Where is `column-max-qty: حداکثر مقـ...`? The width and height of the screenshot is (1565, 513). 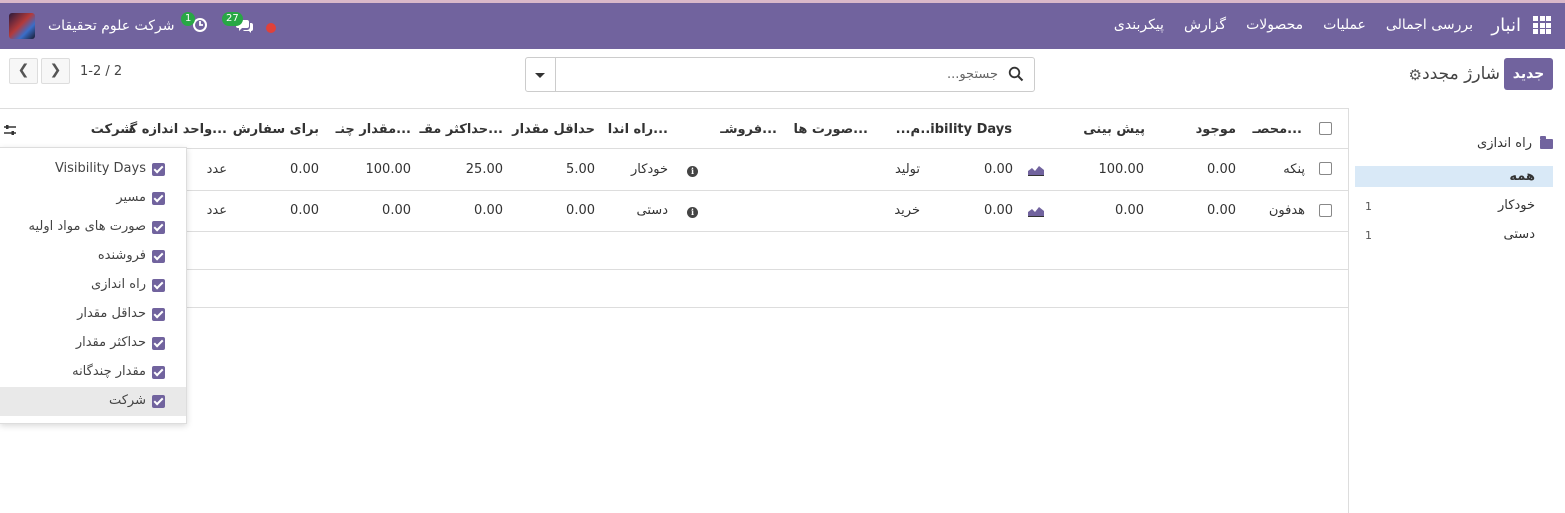 column-max-qty: حداکثر مقـ... is located at coordinates (462, 129).